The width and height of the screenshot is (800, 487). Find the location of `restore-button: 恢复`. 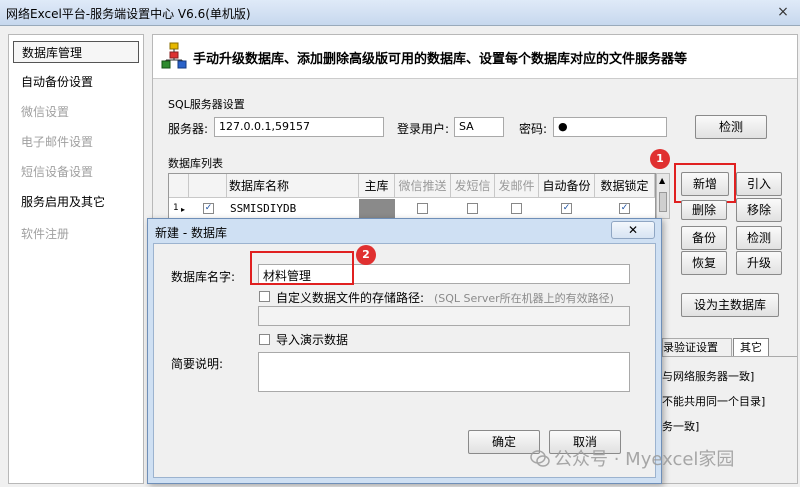

restore-button: 恢复 is located at coordinates (704, 263).